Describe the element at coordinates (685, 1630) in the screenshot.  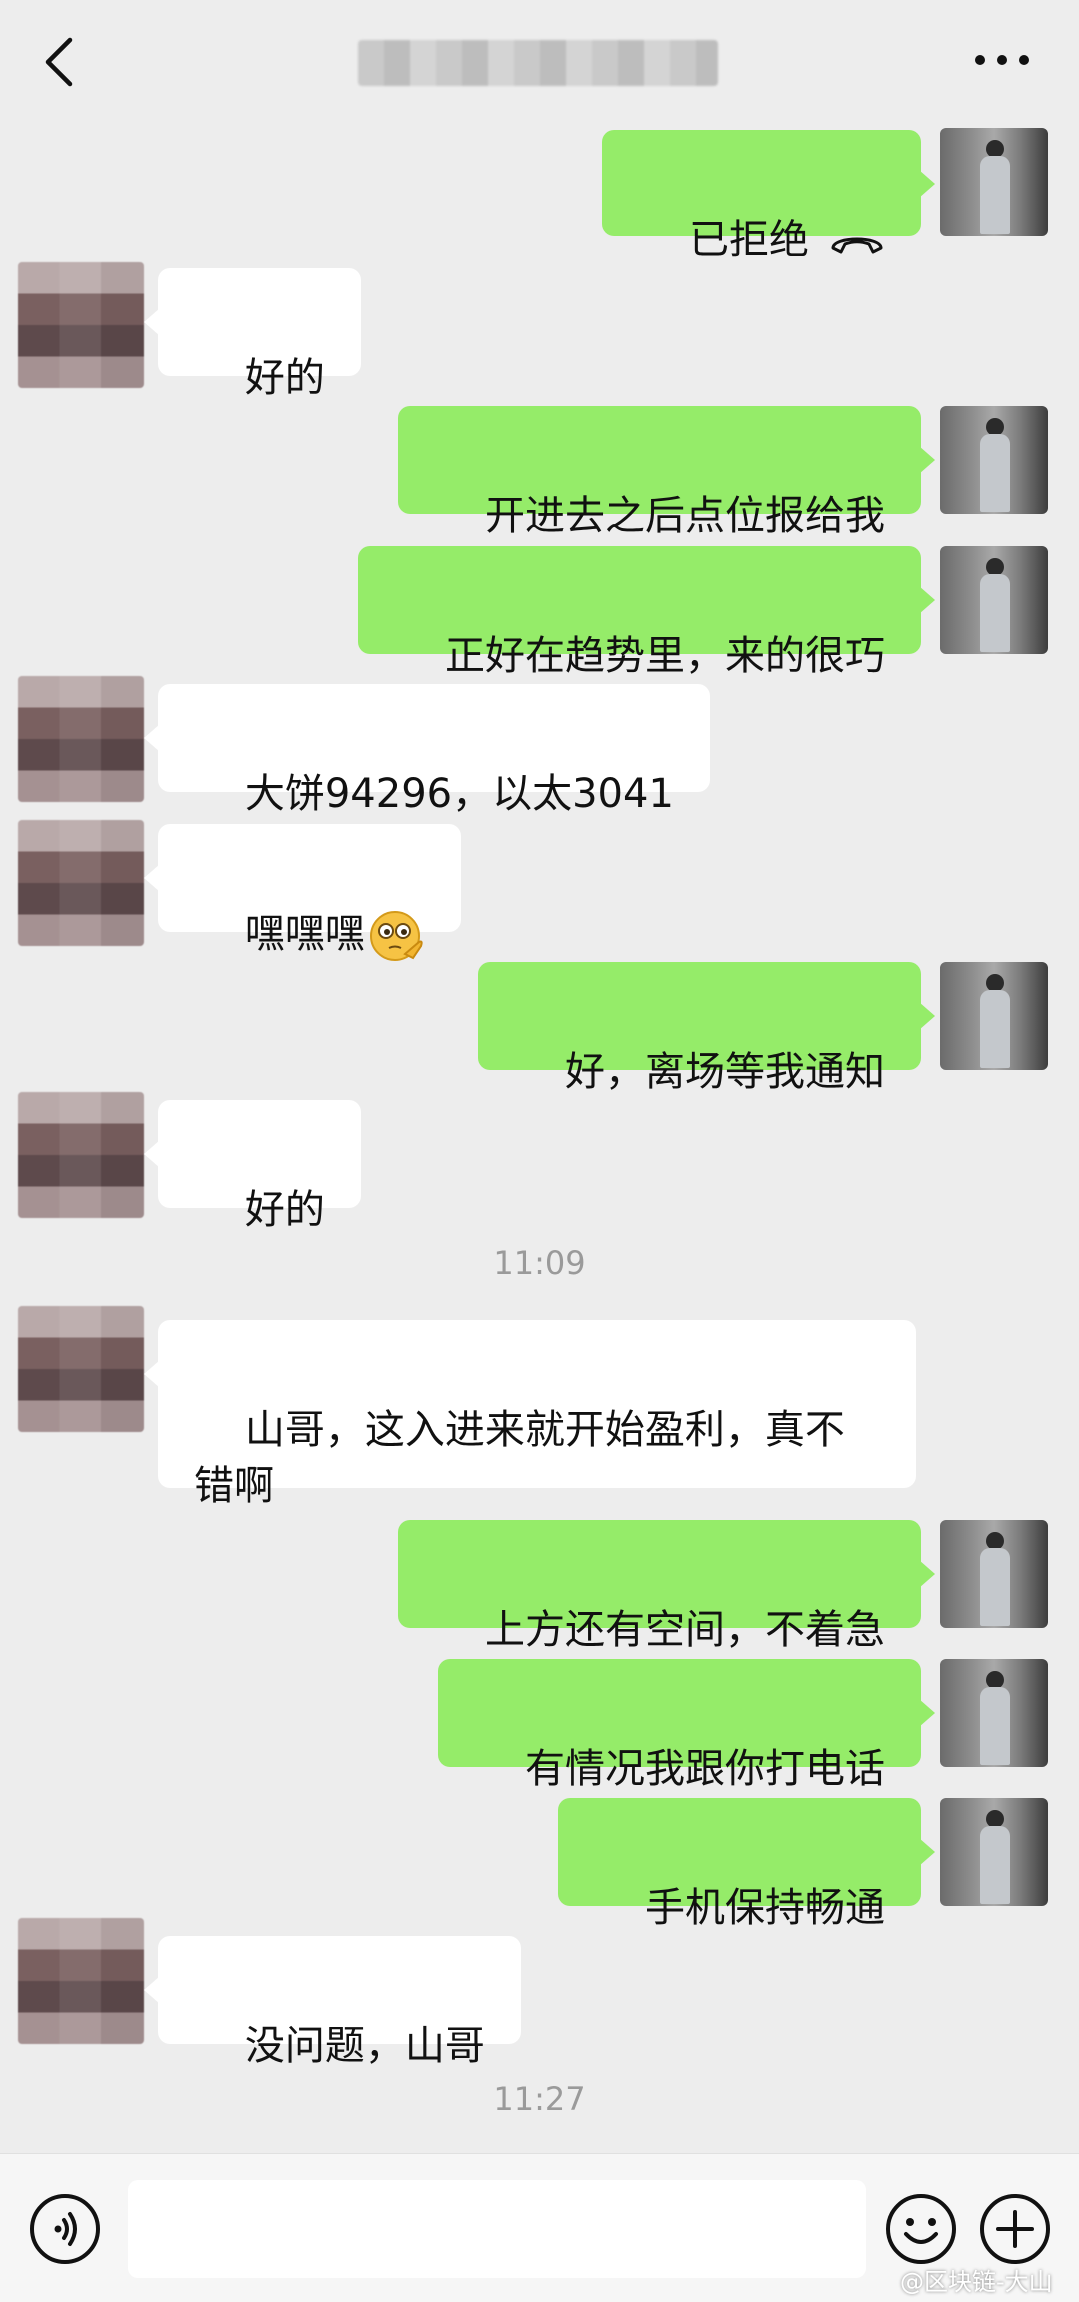
I see `message-text: 上方还有空间，不着急` at that location.